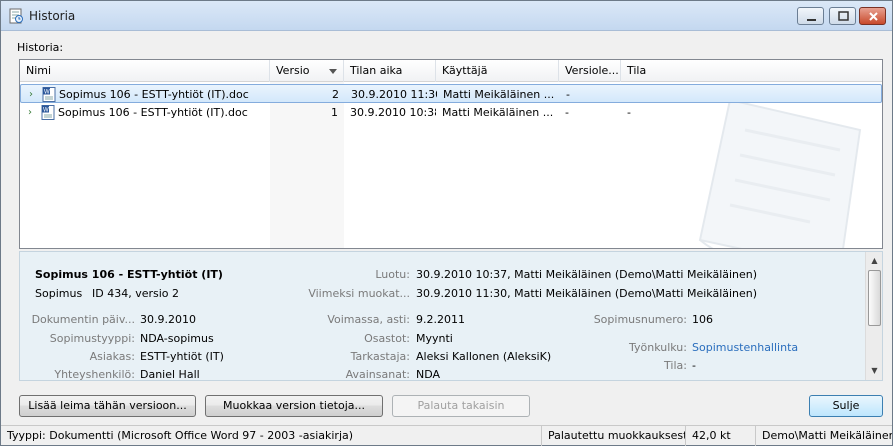 The width and height of the screenshot is (893, 446). What do you see at coordinates (428, 374) in the screenshot?
I see `keywords-value: NDA` at bounding box center [428, 374].